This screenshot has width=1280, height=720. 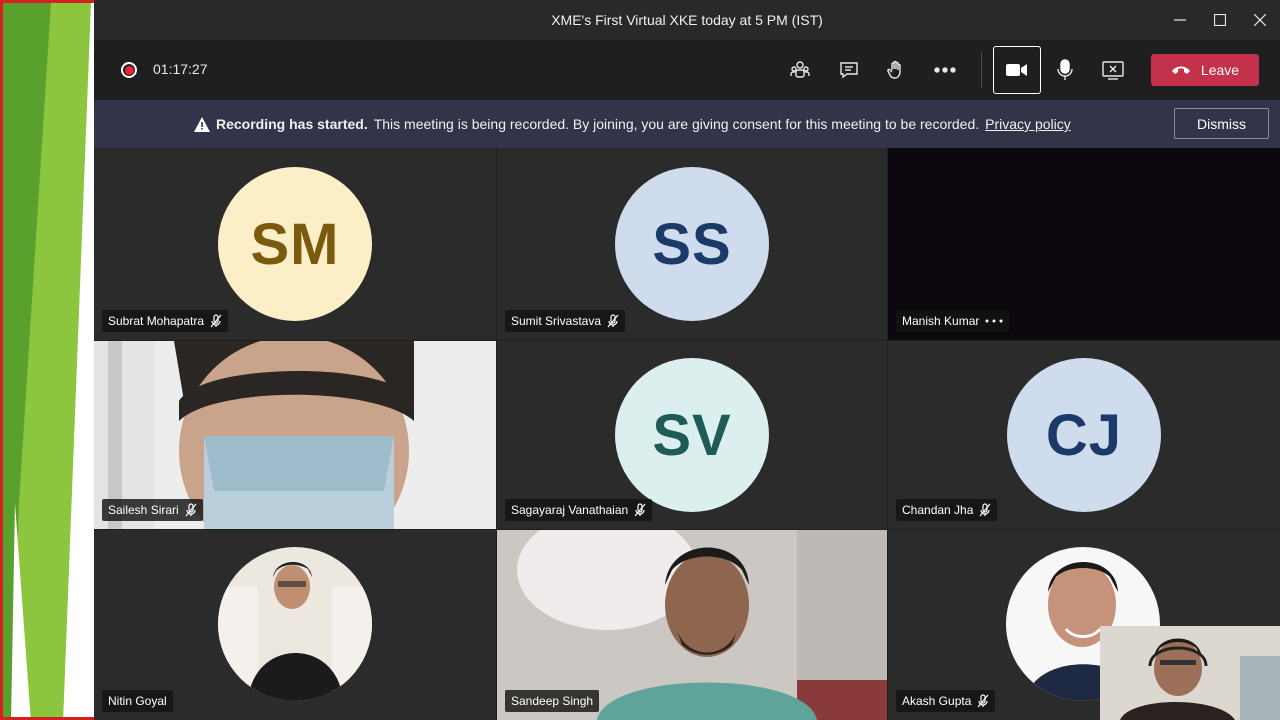 I want to click on more-actions-button, so click(x=945, y=70).